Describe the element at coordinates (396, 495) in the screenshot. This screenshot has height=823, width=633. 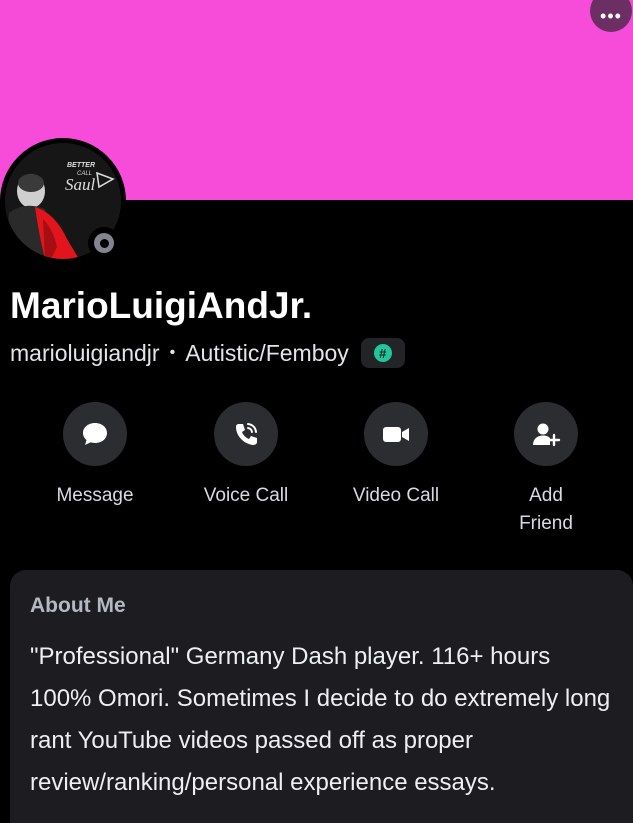
I see `video-call-label: Video Call` at that location.